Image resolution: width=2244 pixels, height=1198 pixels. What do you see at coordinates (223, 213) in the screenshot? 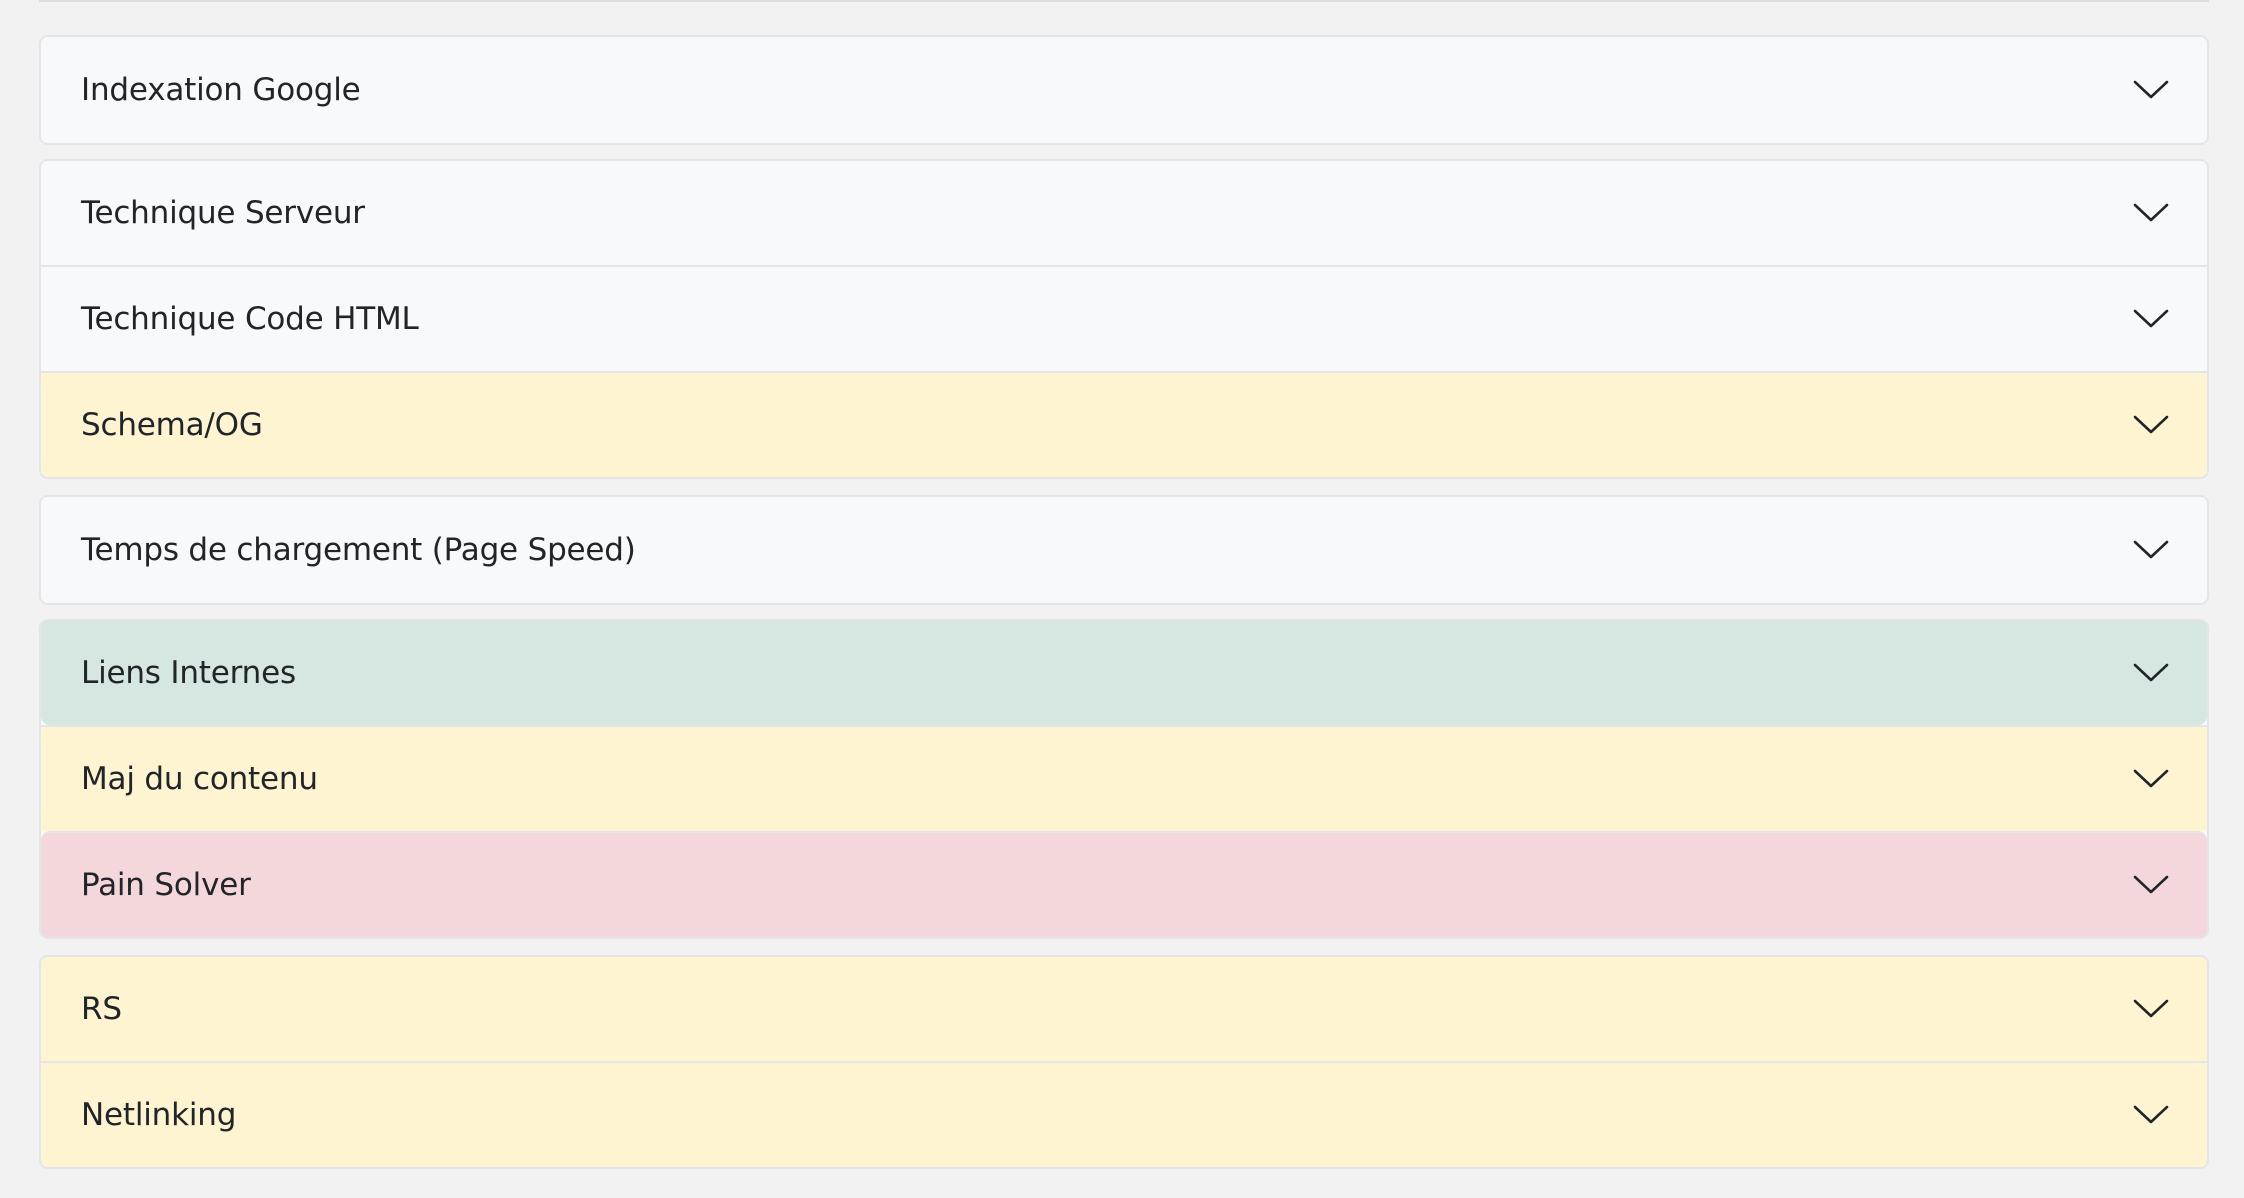
I see `accordion-item-label: Technique Serveur` at bounding box center [223, 213].